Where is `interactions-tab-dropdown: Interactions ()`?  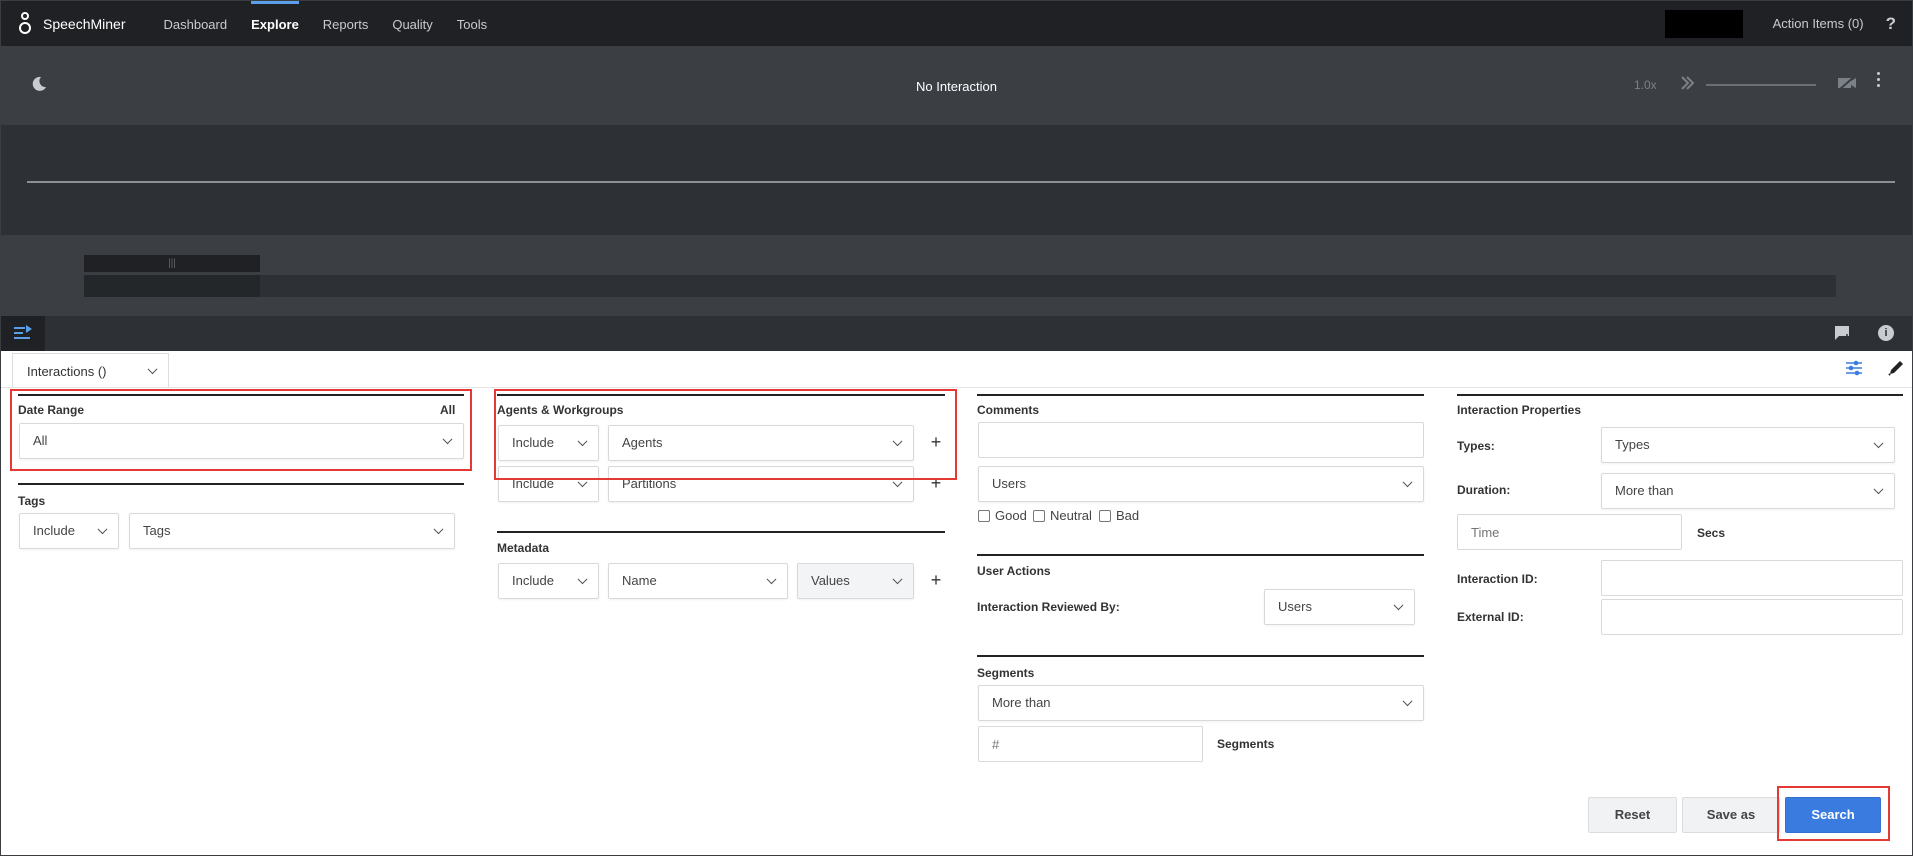
interactions-tab-dropdown: Interactions () is located at coordinates (90, 370).